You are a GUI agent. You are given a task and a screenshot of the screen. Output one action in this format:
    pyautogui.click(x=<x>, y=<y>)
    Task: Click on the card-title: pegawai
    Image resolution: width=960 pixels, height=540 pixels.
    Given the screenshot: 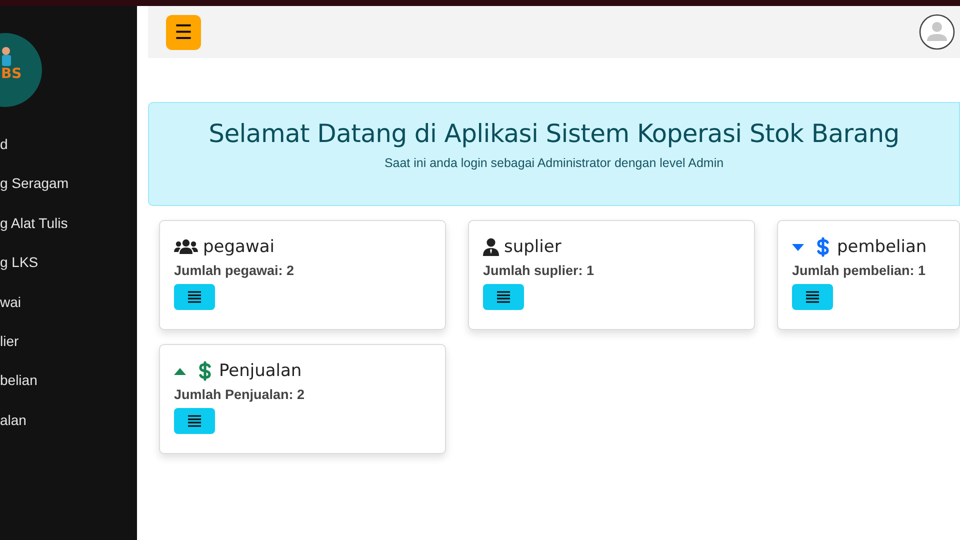 What is the action you would take?
    pyautogui.click(x=239, y=247)
    